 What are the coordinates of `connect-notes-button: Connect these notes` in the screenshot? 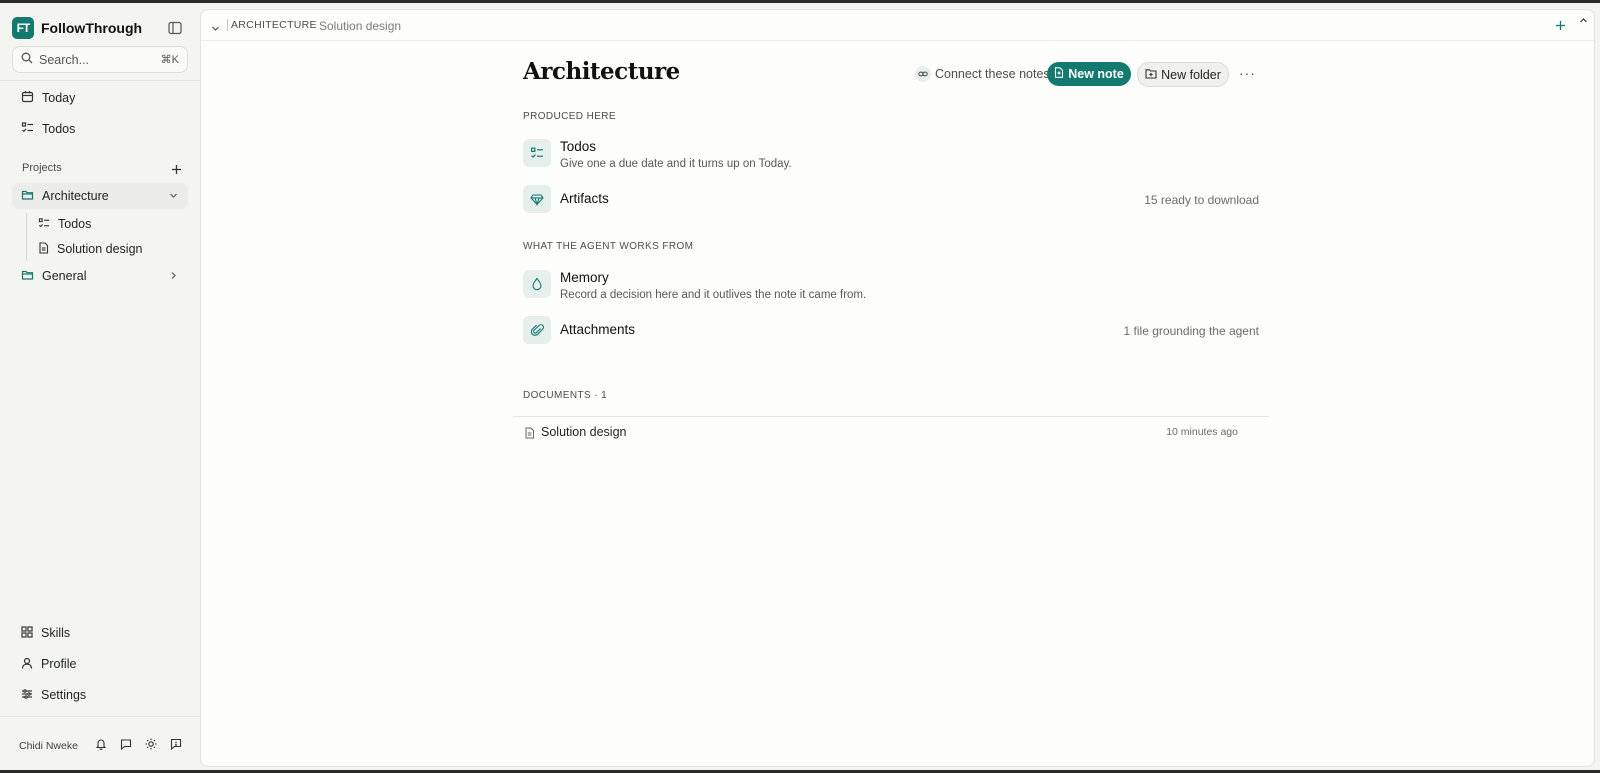 It's located at (982, 74).